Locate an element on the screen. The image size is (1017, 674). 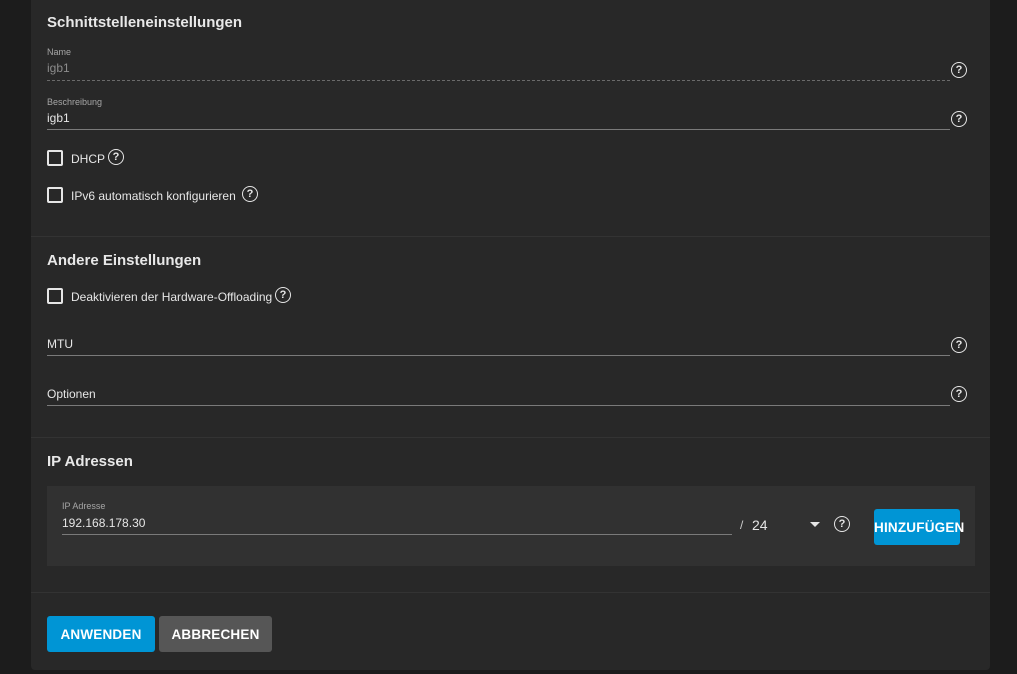
name-help-icon: ? is located at coordinates (959, 70).